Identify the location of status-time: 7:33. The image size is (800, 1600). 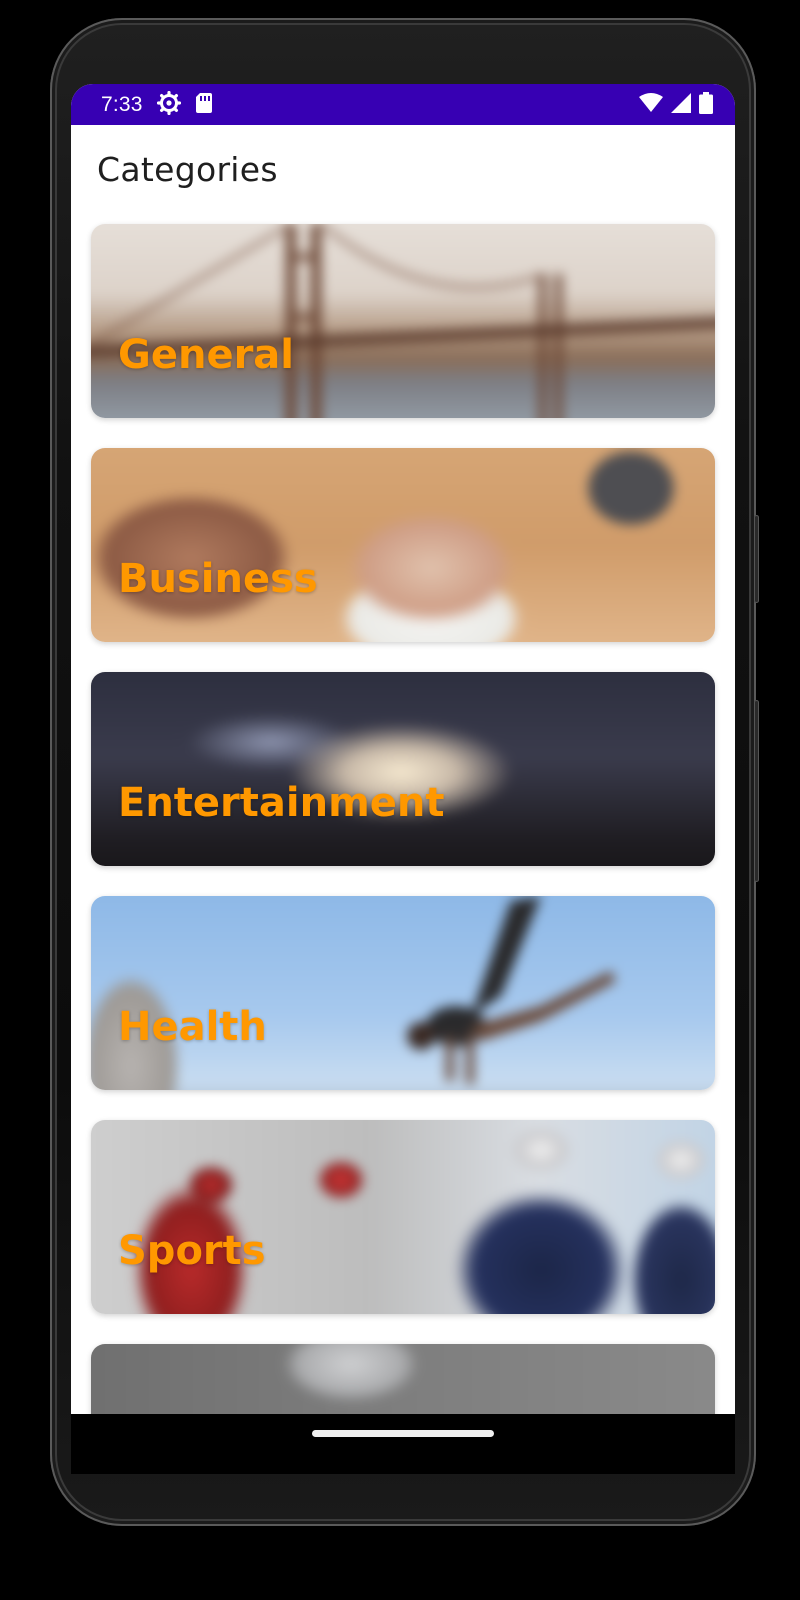
(122, 104).